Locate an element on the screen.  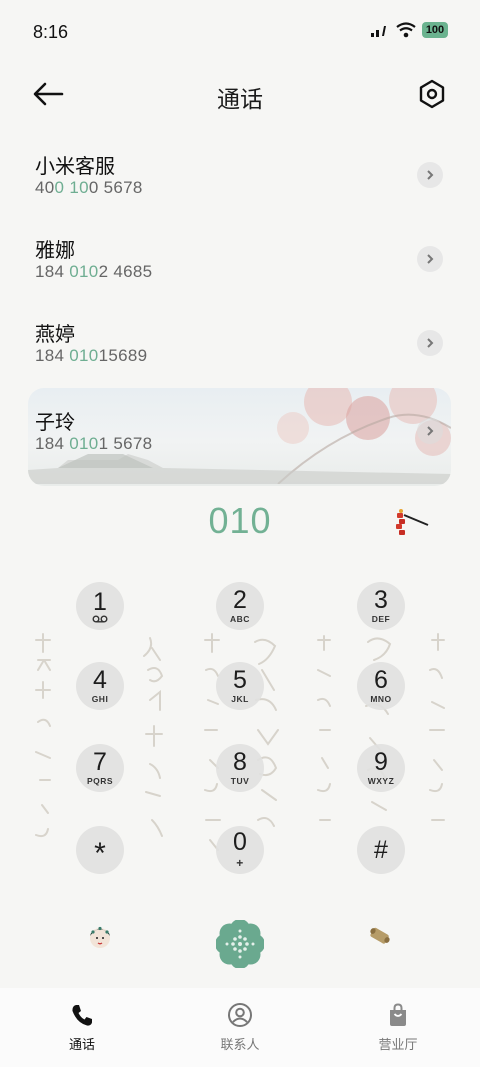
key-letters: TUV is located at coordinates (240, 781).